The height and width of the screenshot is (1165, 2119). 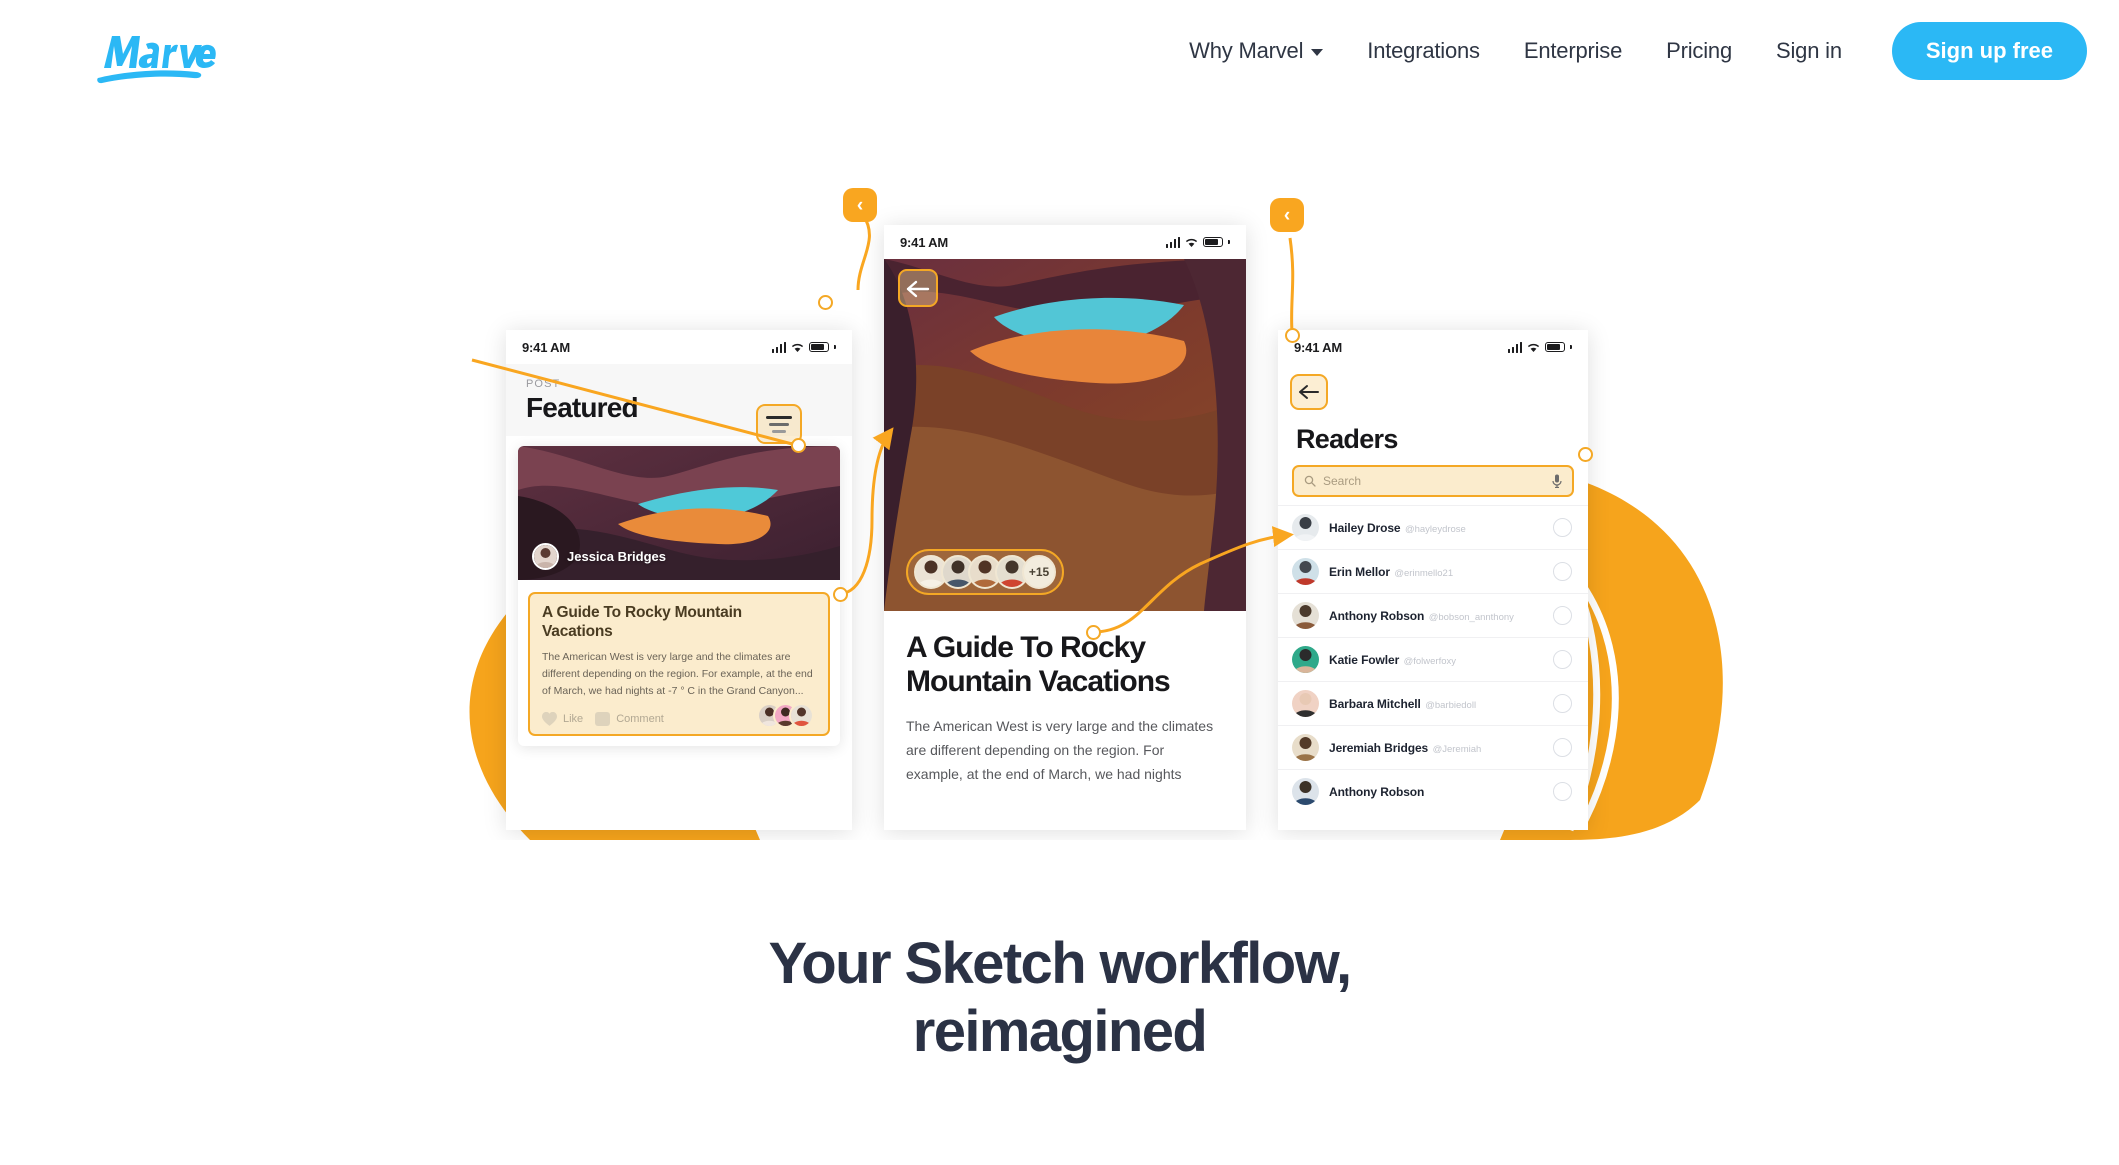 I want to click on avatar-overflow-count: +15, so click(x=1039, y=572).